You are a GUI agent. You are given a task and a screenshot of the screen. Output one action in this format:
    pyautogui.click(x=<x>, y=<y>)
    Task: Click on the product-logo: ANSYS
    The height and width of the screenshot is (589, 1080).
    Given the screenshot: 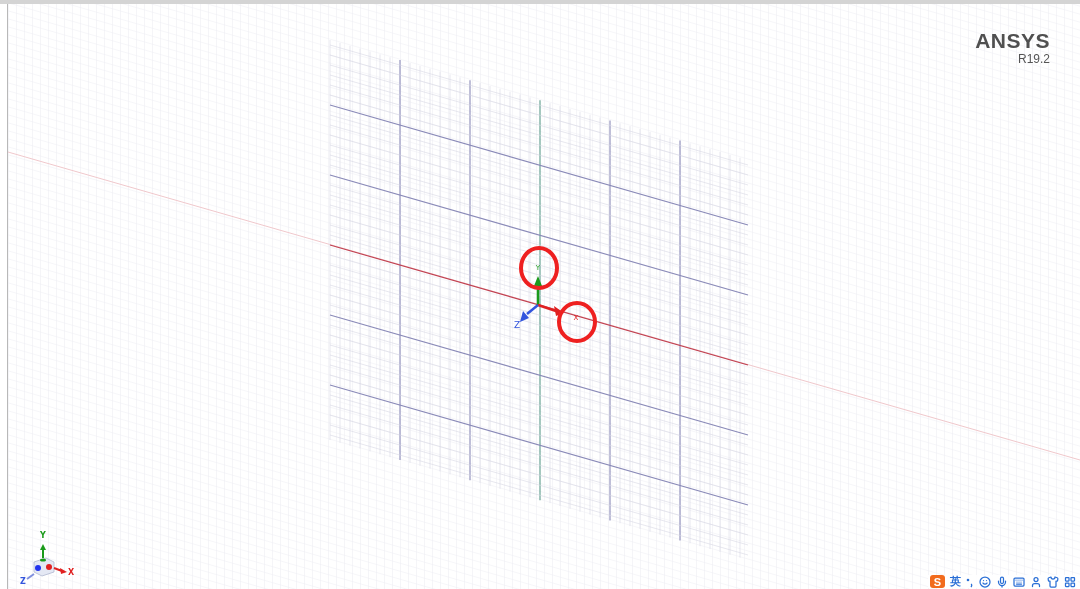 What is the action you would take?
    pyautogui.click(x=1012, y=41)
    